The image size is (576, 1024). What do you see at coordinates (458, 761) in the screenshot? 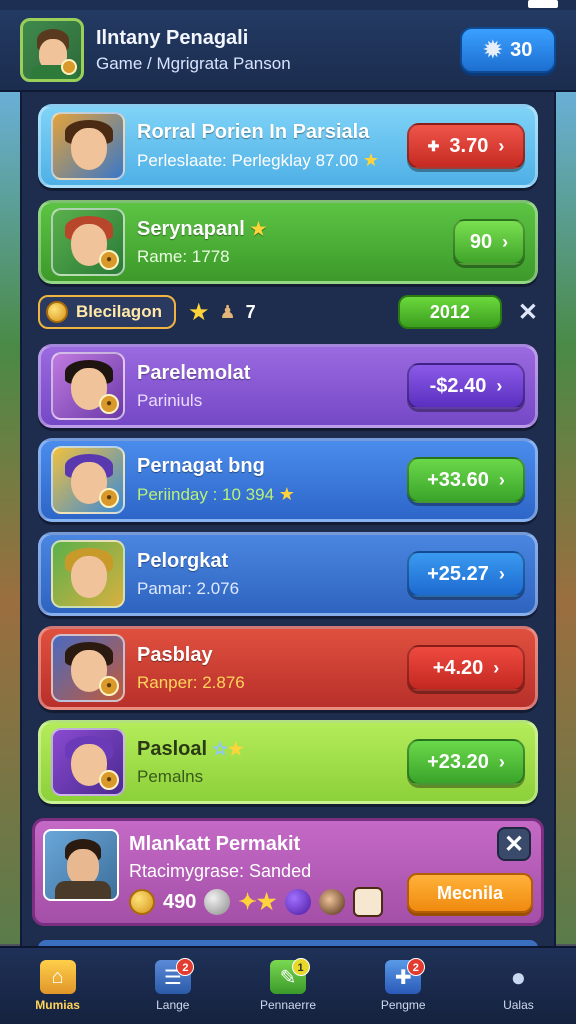
I see `price-value: +23.20` at bounding box center [458, 761].